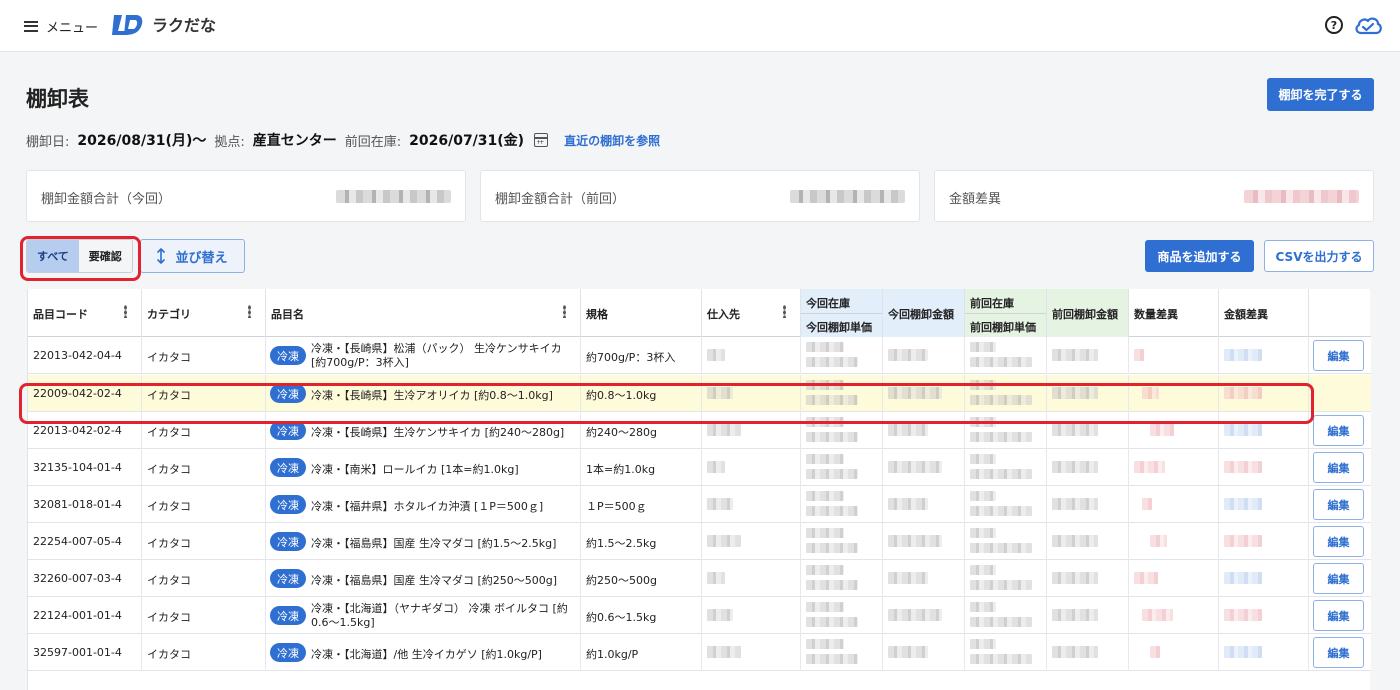  What do you see at coordinates (53, 256) in the screenshot?
I see `filter-all-button: すべて` at bounding box center [53, 256].